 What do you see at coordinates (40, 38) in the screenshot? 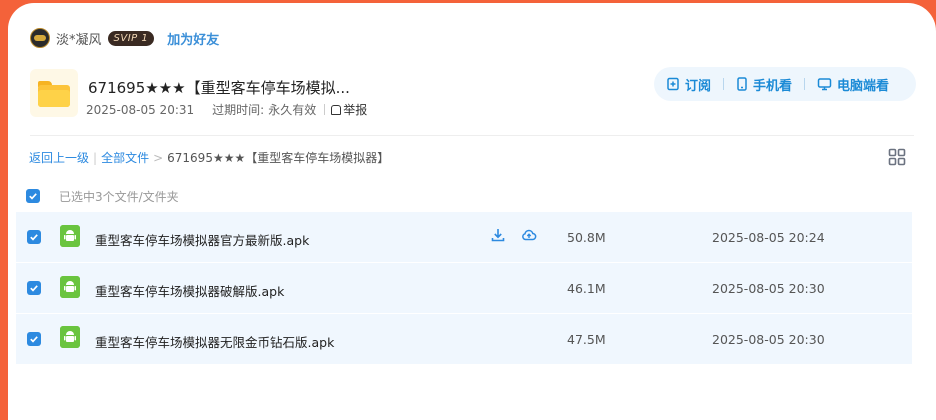
I see `avatar` at bounding box center [40, 38].